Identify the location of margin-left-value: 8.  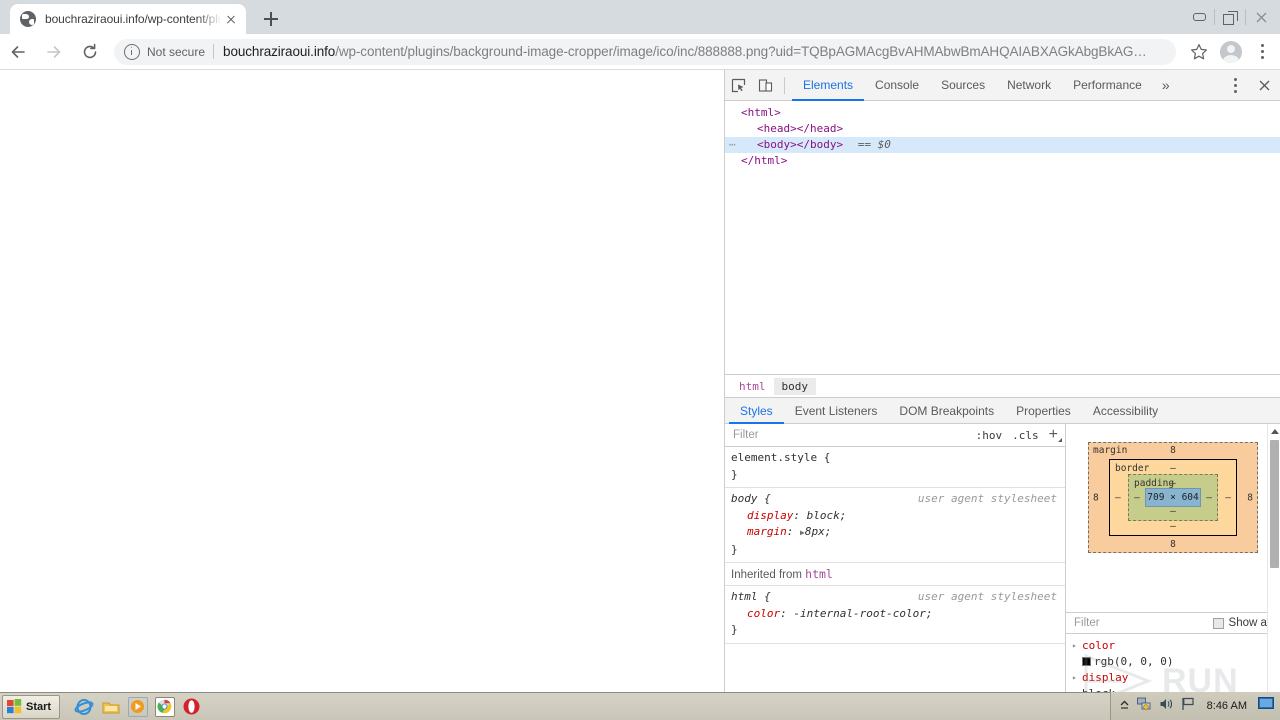
(1096, 497).